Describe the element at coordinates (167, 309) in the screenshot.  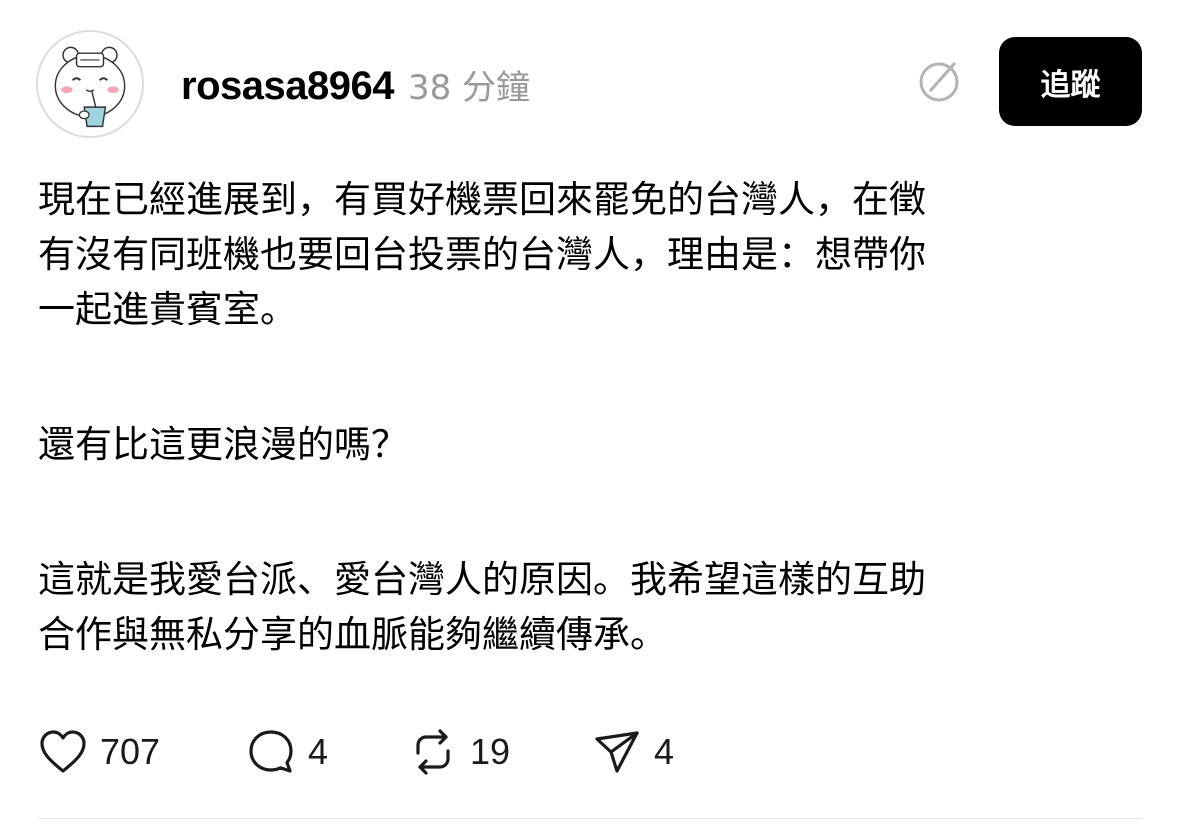
I see `body-line: 一起進貴賓室。` at that location.